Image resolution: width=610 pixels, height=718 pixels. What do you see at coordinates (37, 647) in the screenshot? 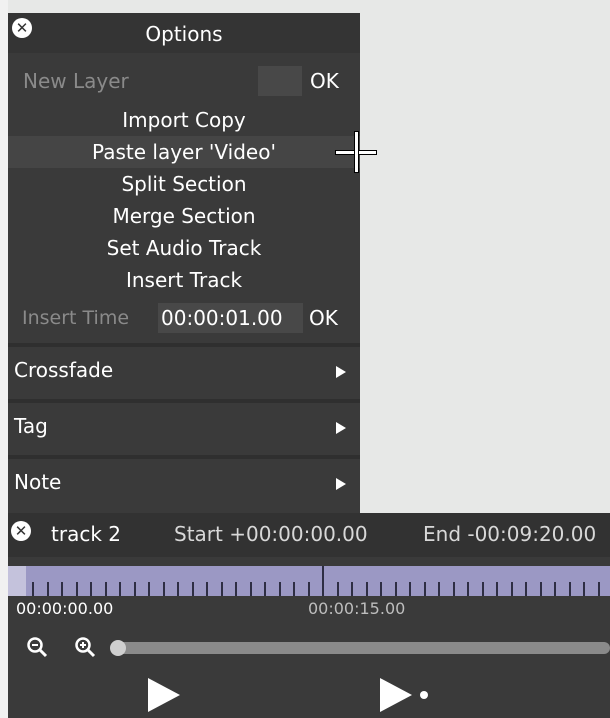
I see `zoom-out-icon` at bounding box center [37, 647].